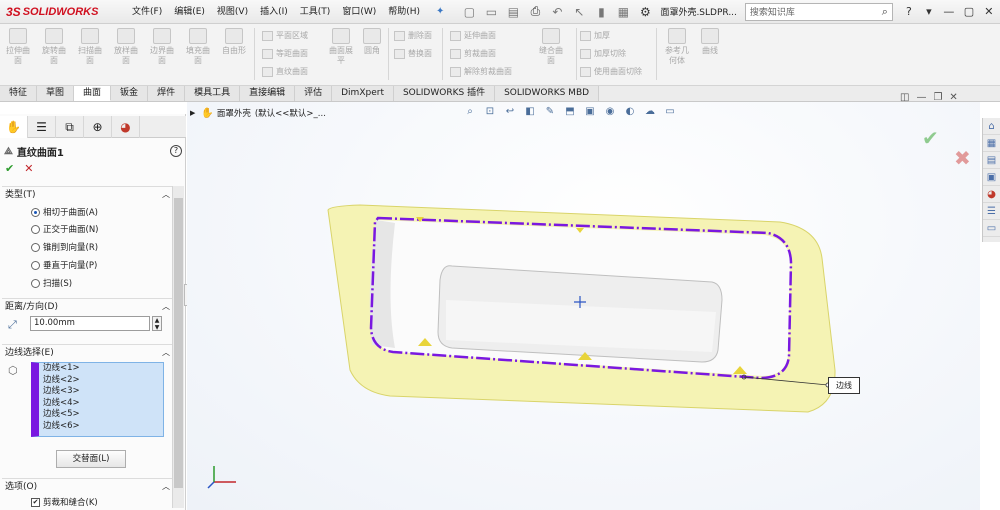  What do you see at coordinates (98, 127) in the screenshot?
I see `dimxpert-manager-tab: ⊕` at bounding box center [98, 127].